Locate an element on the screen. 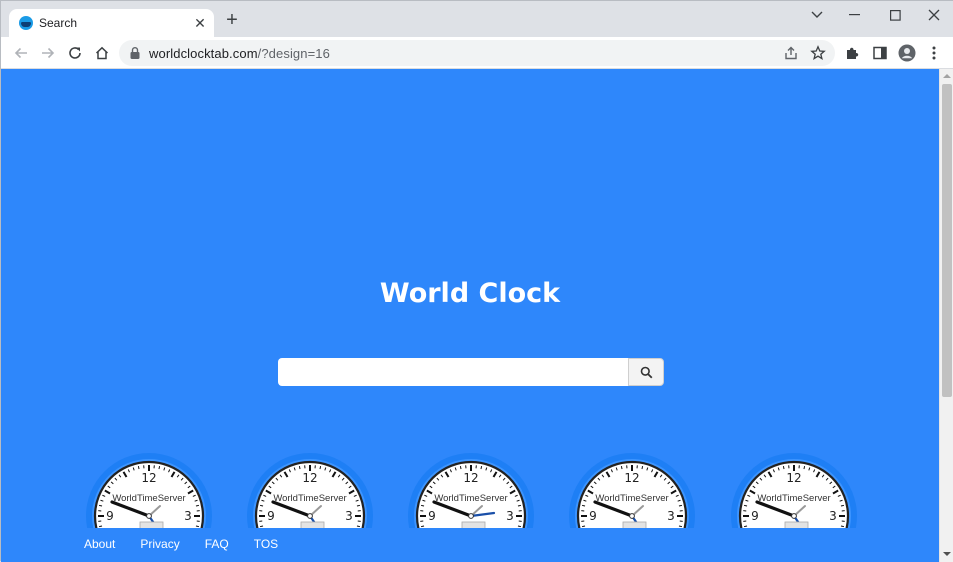 The height and width of the screenshot is (562, 953). profile-button is located at coordinates (907, 53).